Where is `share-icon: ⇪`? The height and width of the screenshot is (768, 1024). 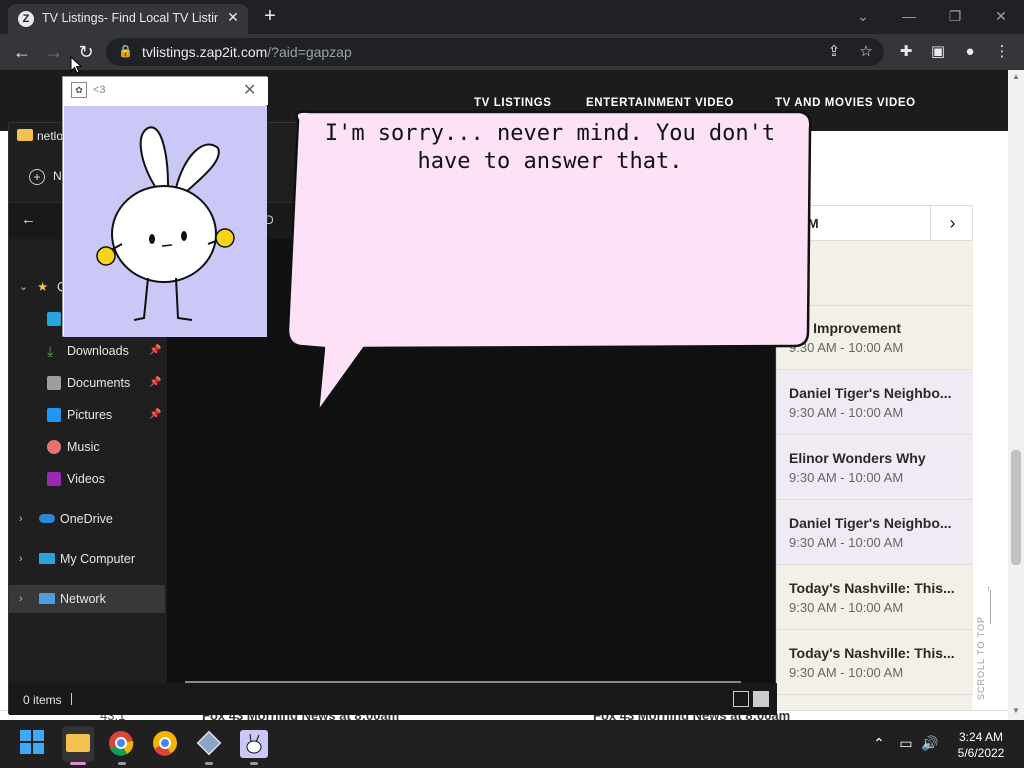
share-icon: ⇪ is located at coordinates (834, 52).